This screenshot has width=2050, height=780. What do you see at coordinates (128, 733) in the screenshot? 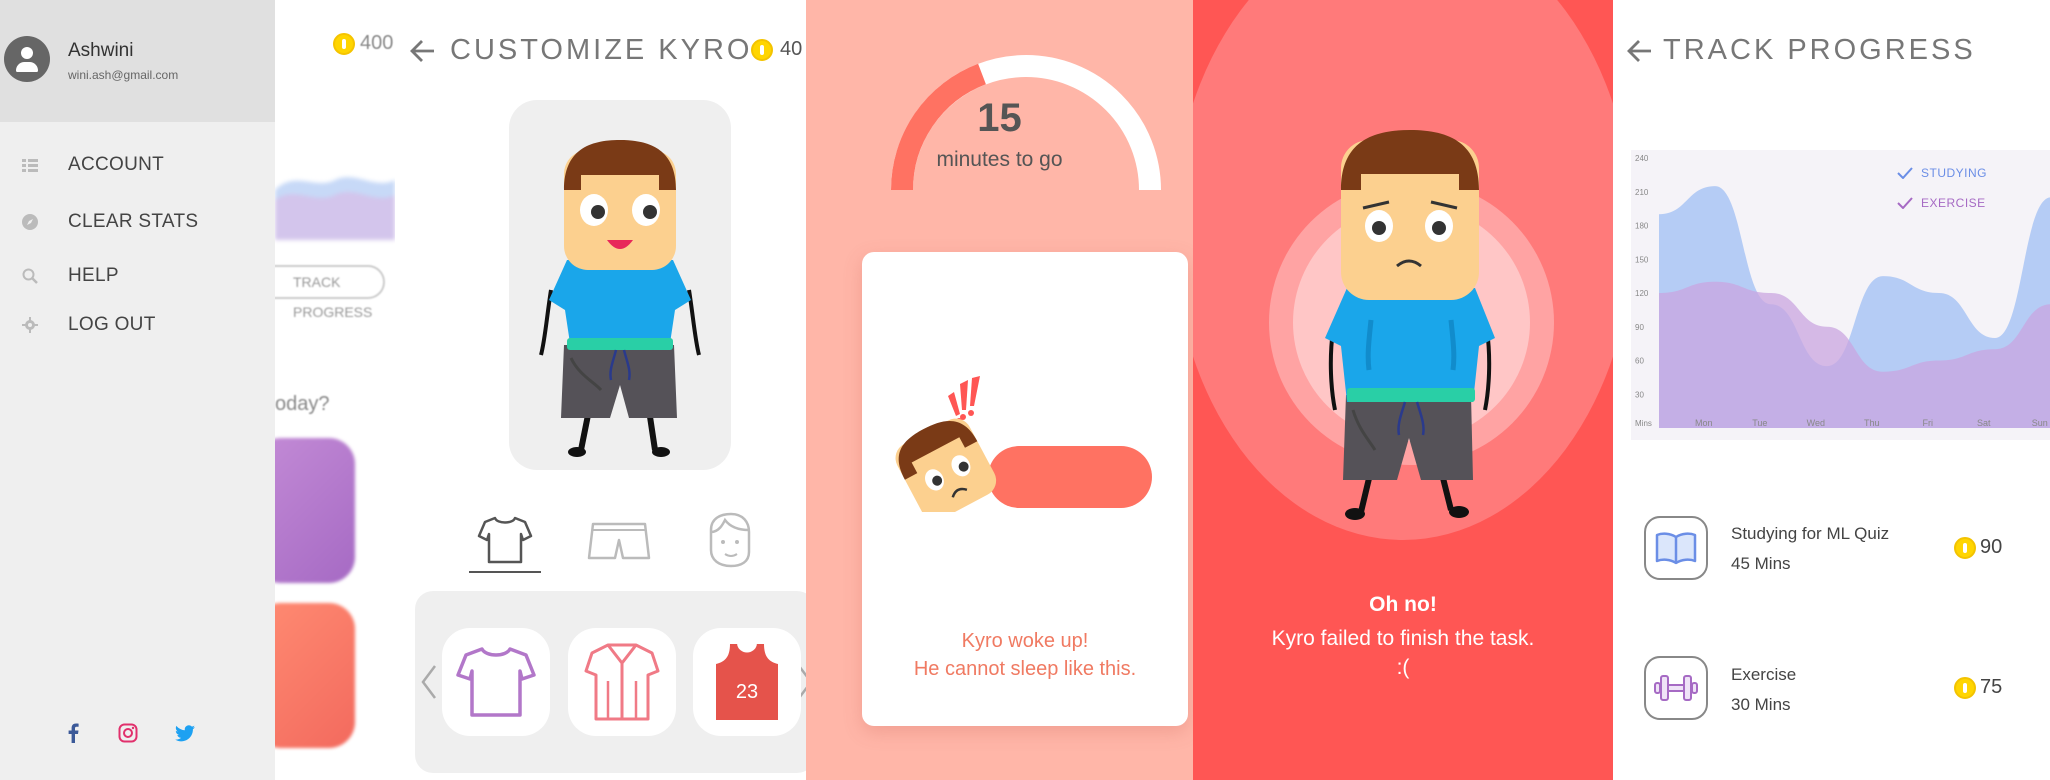
I see `instagram-icon` at bounding box center [128, 733].